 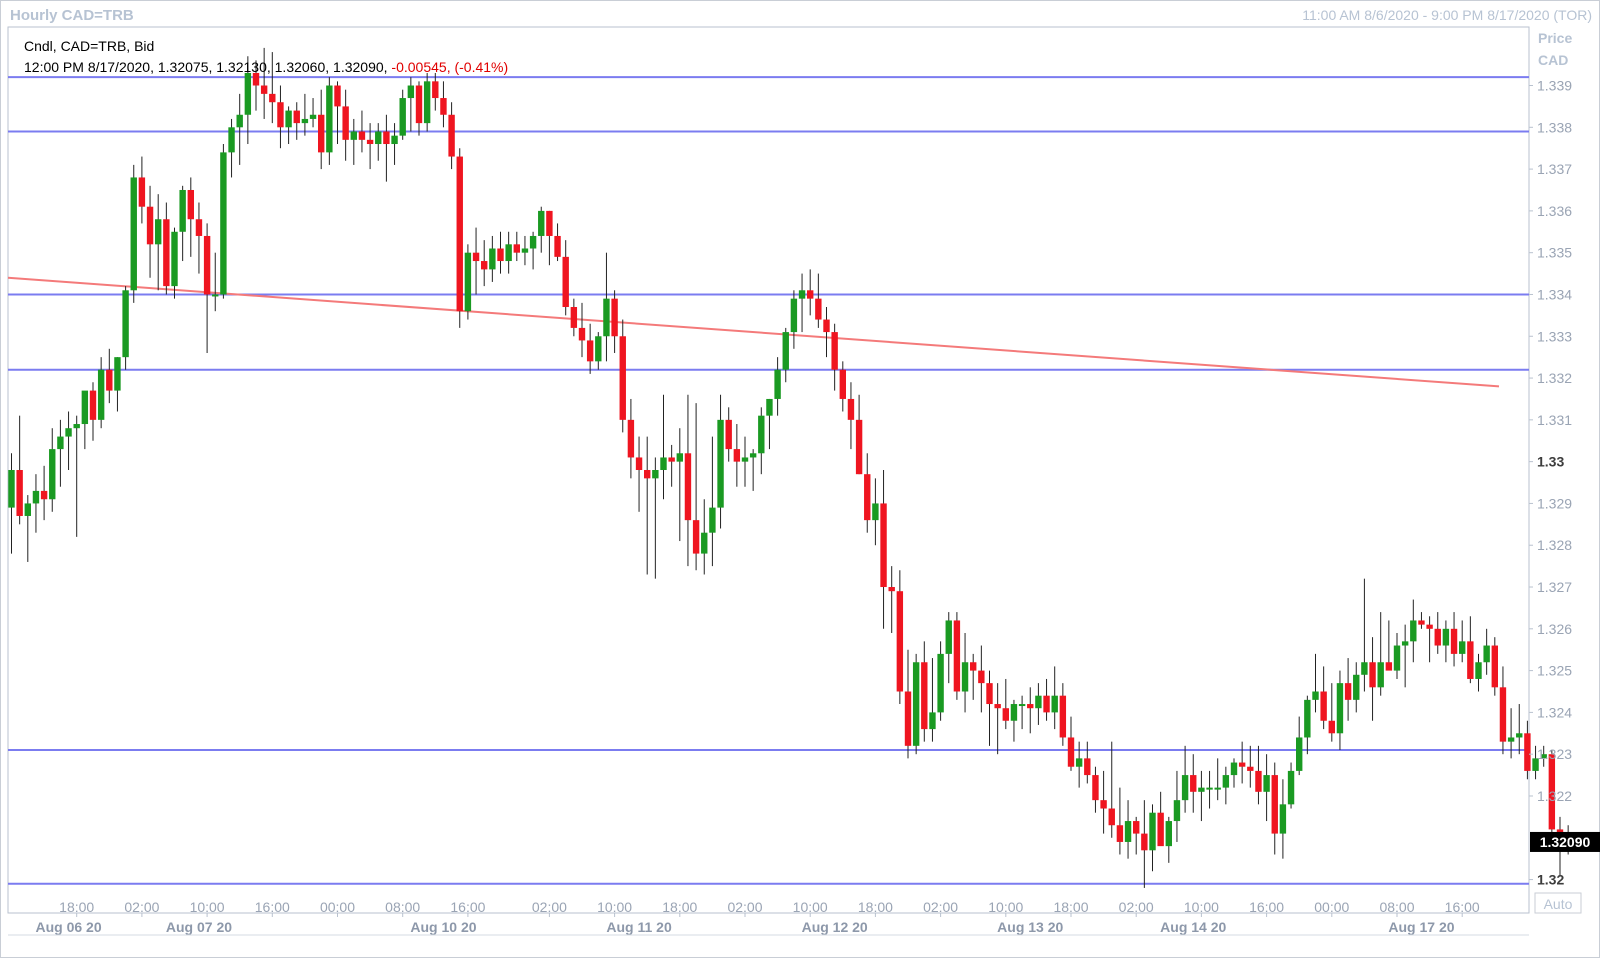 I want to click on price-tick-label: 1.33, so click(x=1550, y=462).